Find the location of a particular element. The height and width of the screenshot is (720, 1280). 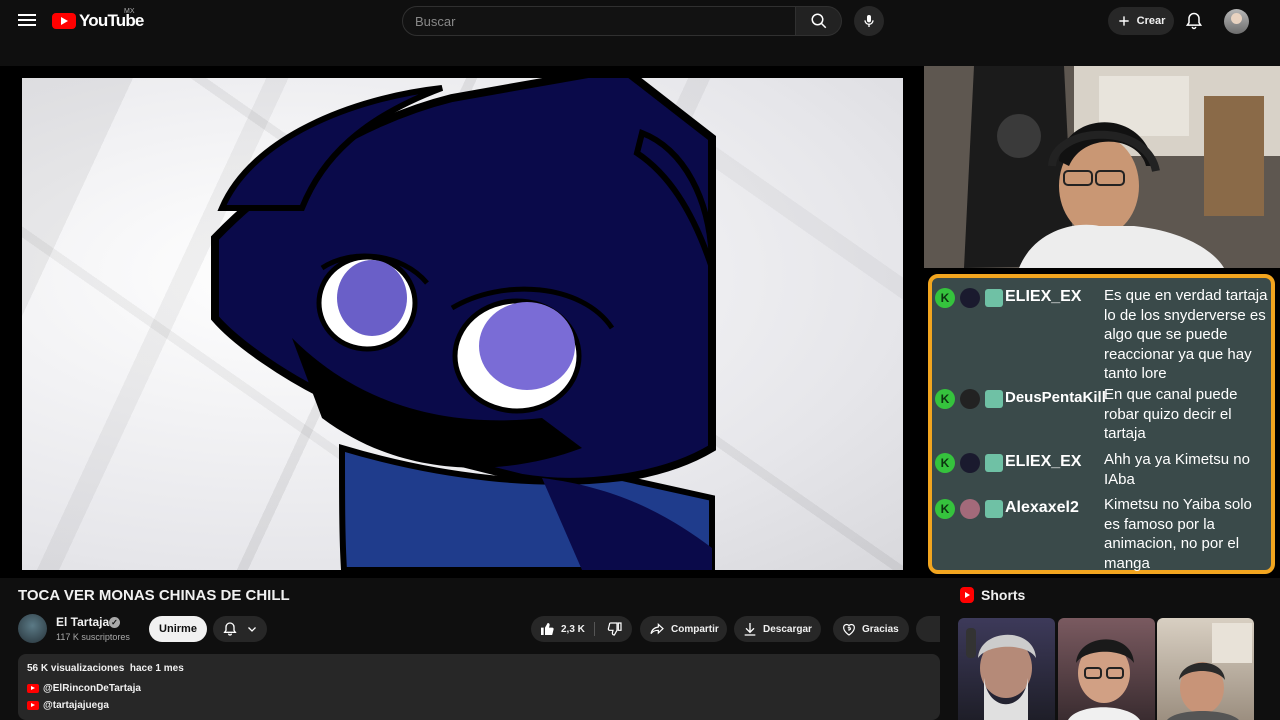

thanks-label: Gracias is located at coordinates (880, 629).